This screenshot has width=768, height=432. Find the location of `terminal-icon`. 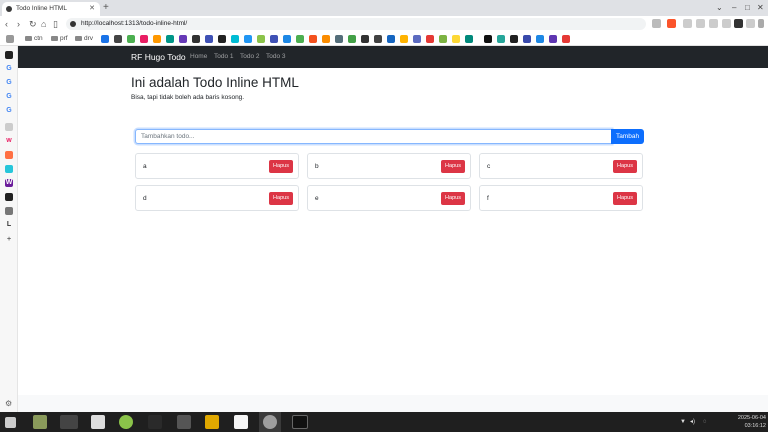

terminal-icon is located at coordinates (300, 422).